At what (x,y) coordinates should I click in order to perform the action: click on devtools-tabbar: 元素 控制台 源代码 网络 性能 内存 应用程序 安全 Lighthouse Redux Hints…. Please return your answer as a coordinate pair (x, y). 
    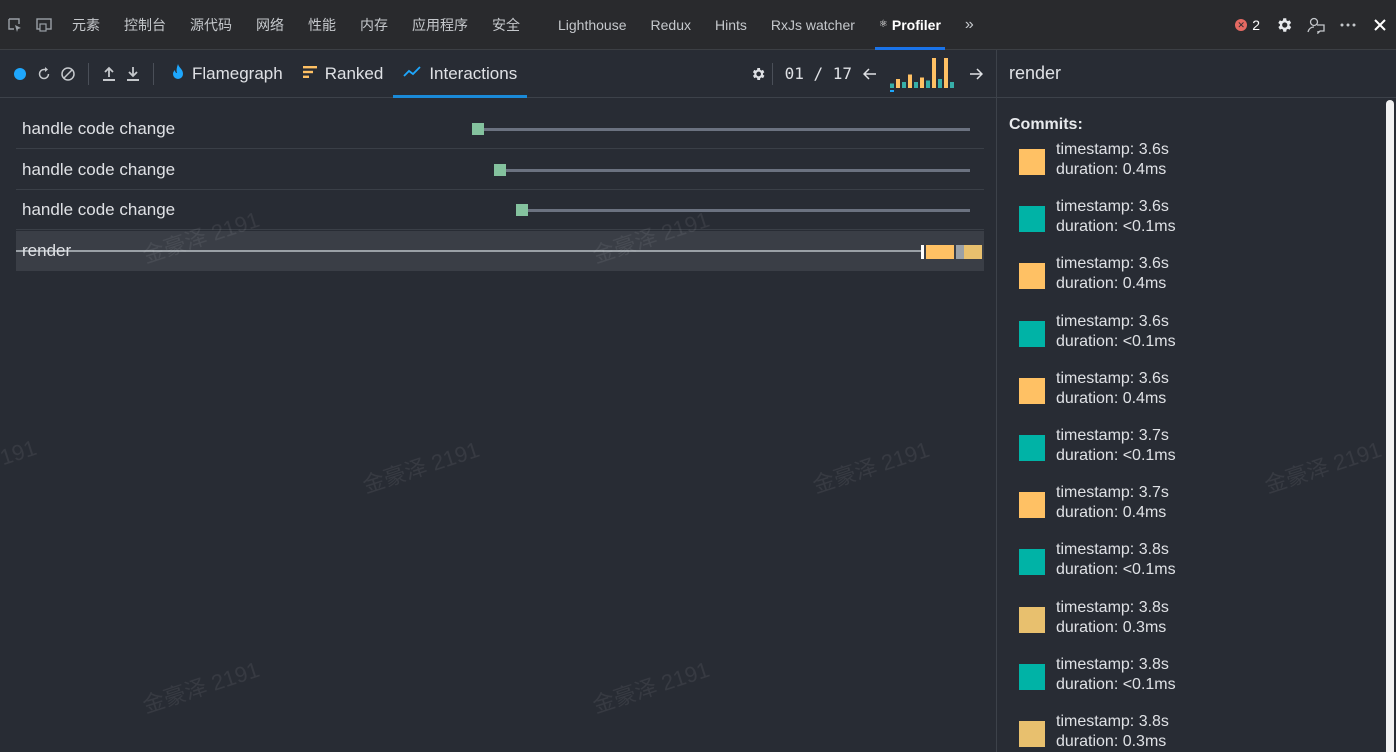
    Looking at the image, I should click on (698, 25).